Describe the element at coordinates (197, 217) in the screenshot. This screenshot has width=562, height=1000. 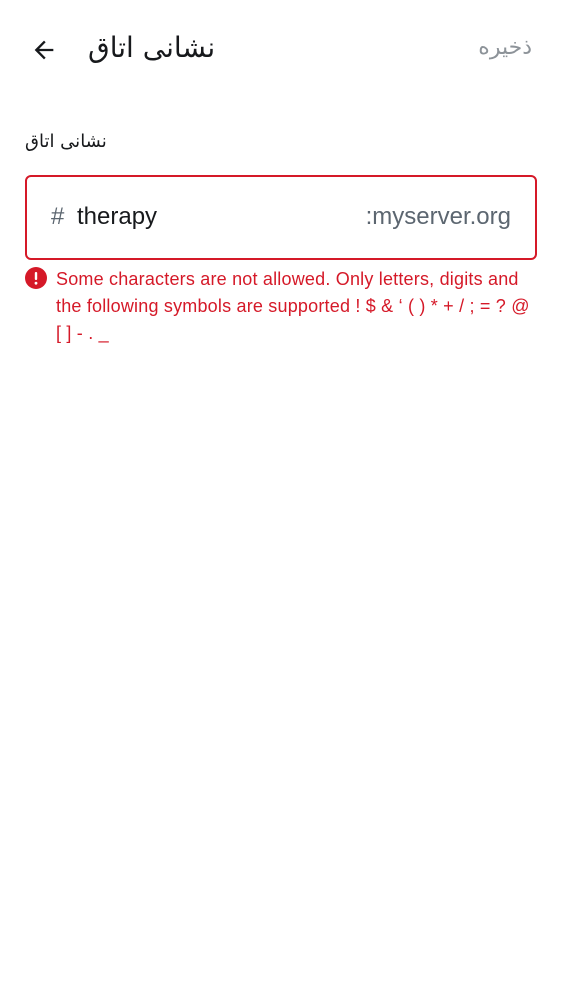
I see `room-address-input` at that location.